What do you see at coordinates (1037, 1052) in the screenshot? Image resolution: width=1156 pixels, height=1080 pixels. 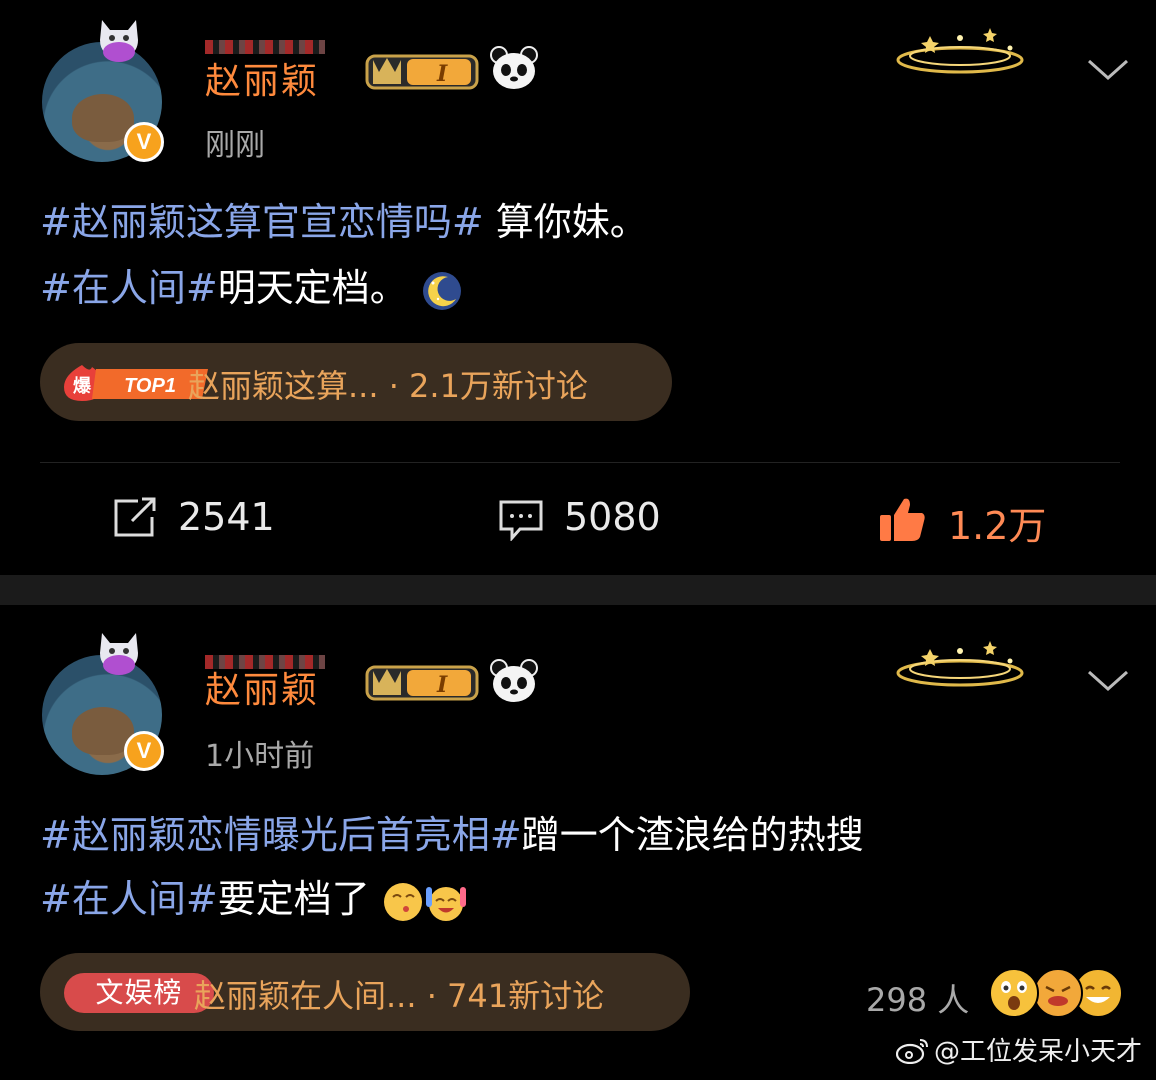 I see `watermark-text: @工位发呆小天才` at bounding box center [1037, 1052].